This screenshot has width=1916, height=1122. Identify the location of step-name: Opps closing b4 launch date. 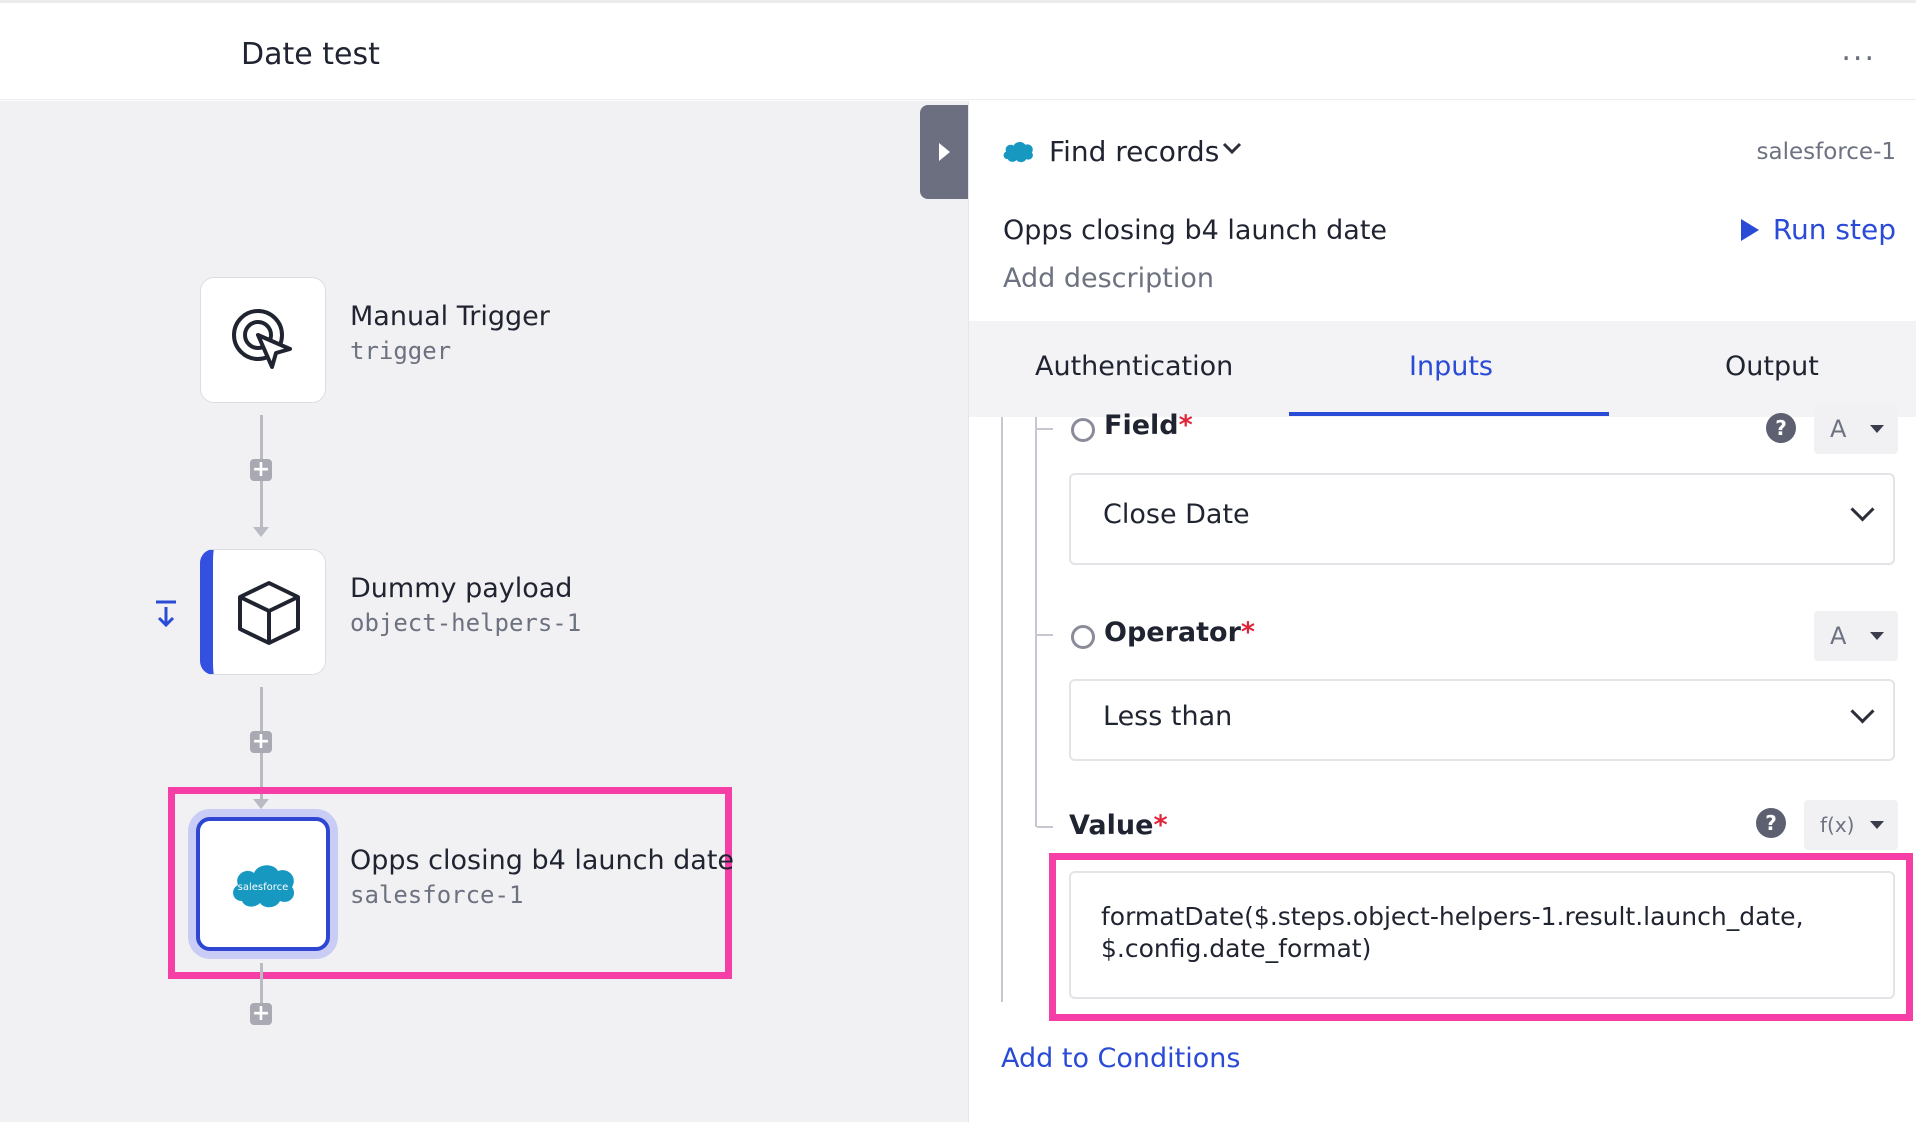
(1195, 230).